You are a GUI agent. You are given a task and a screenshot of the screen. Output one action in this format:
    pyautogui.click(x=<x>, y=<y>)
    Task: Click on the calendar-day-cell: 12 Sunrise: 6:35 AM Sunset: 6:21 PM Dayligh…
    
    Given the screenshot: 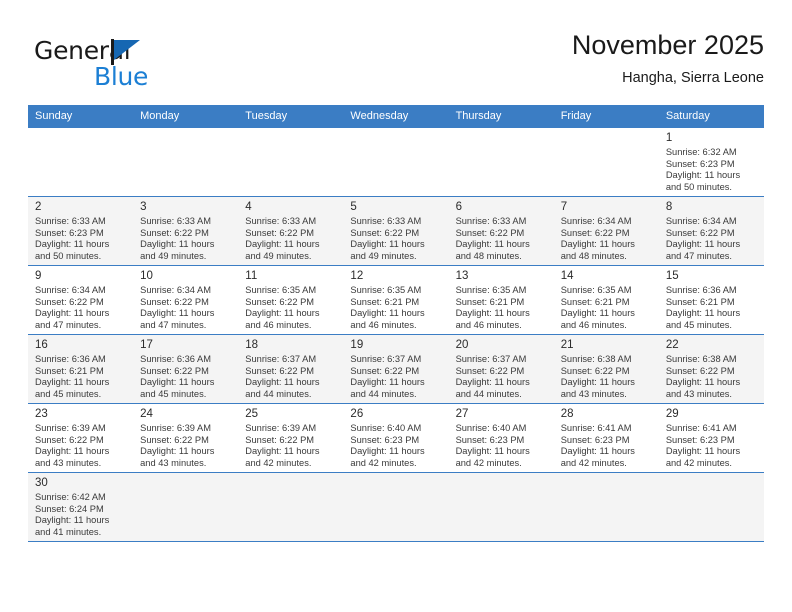 What is the action you would take?
    pyautogui.click(x=396, y=300)
    